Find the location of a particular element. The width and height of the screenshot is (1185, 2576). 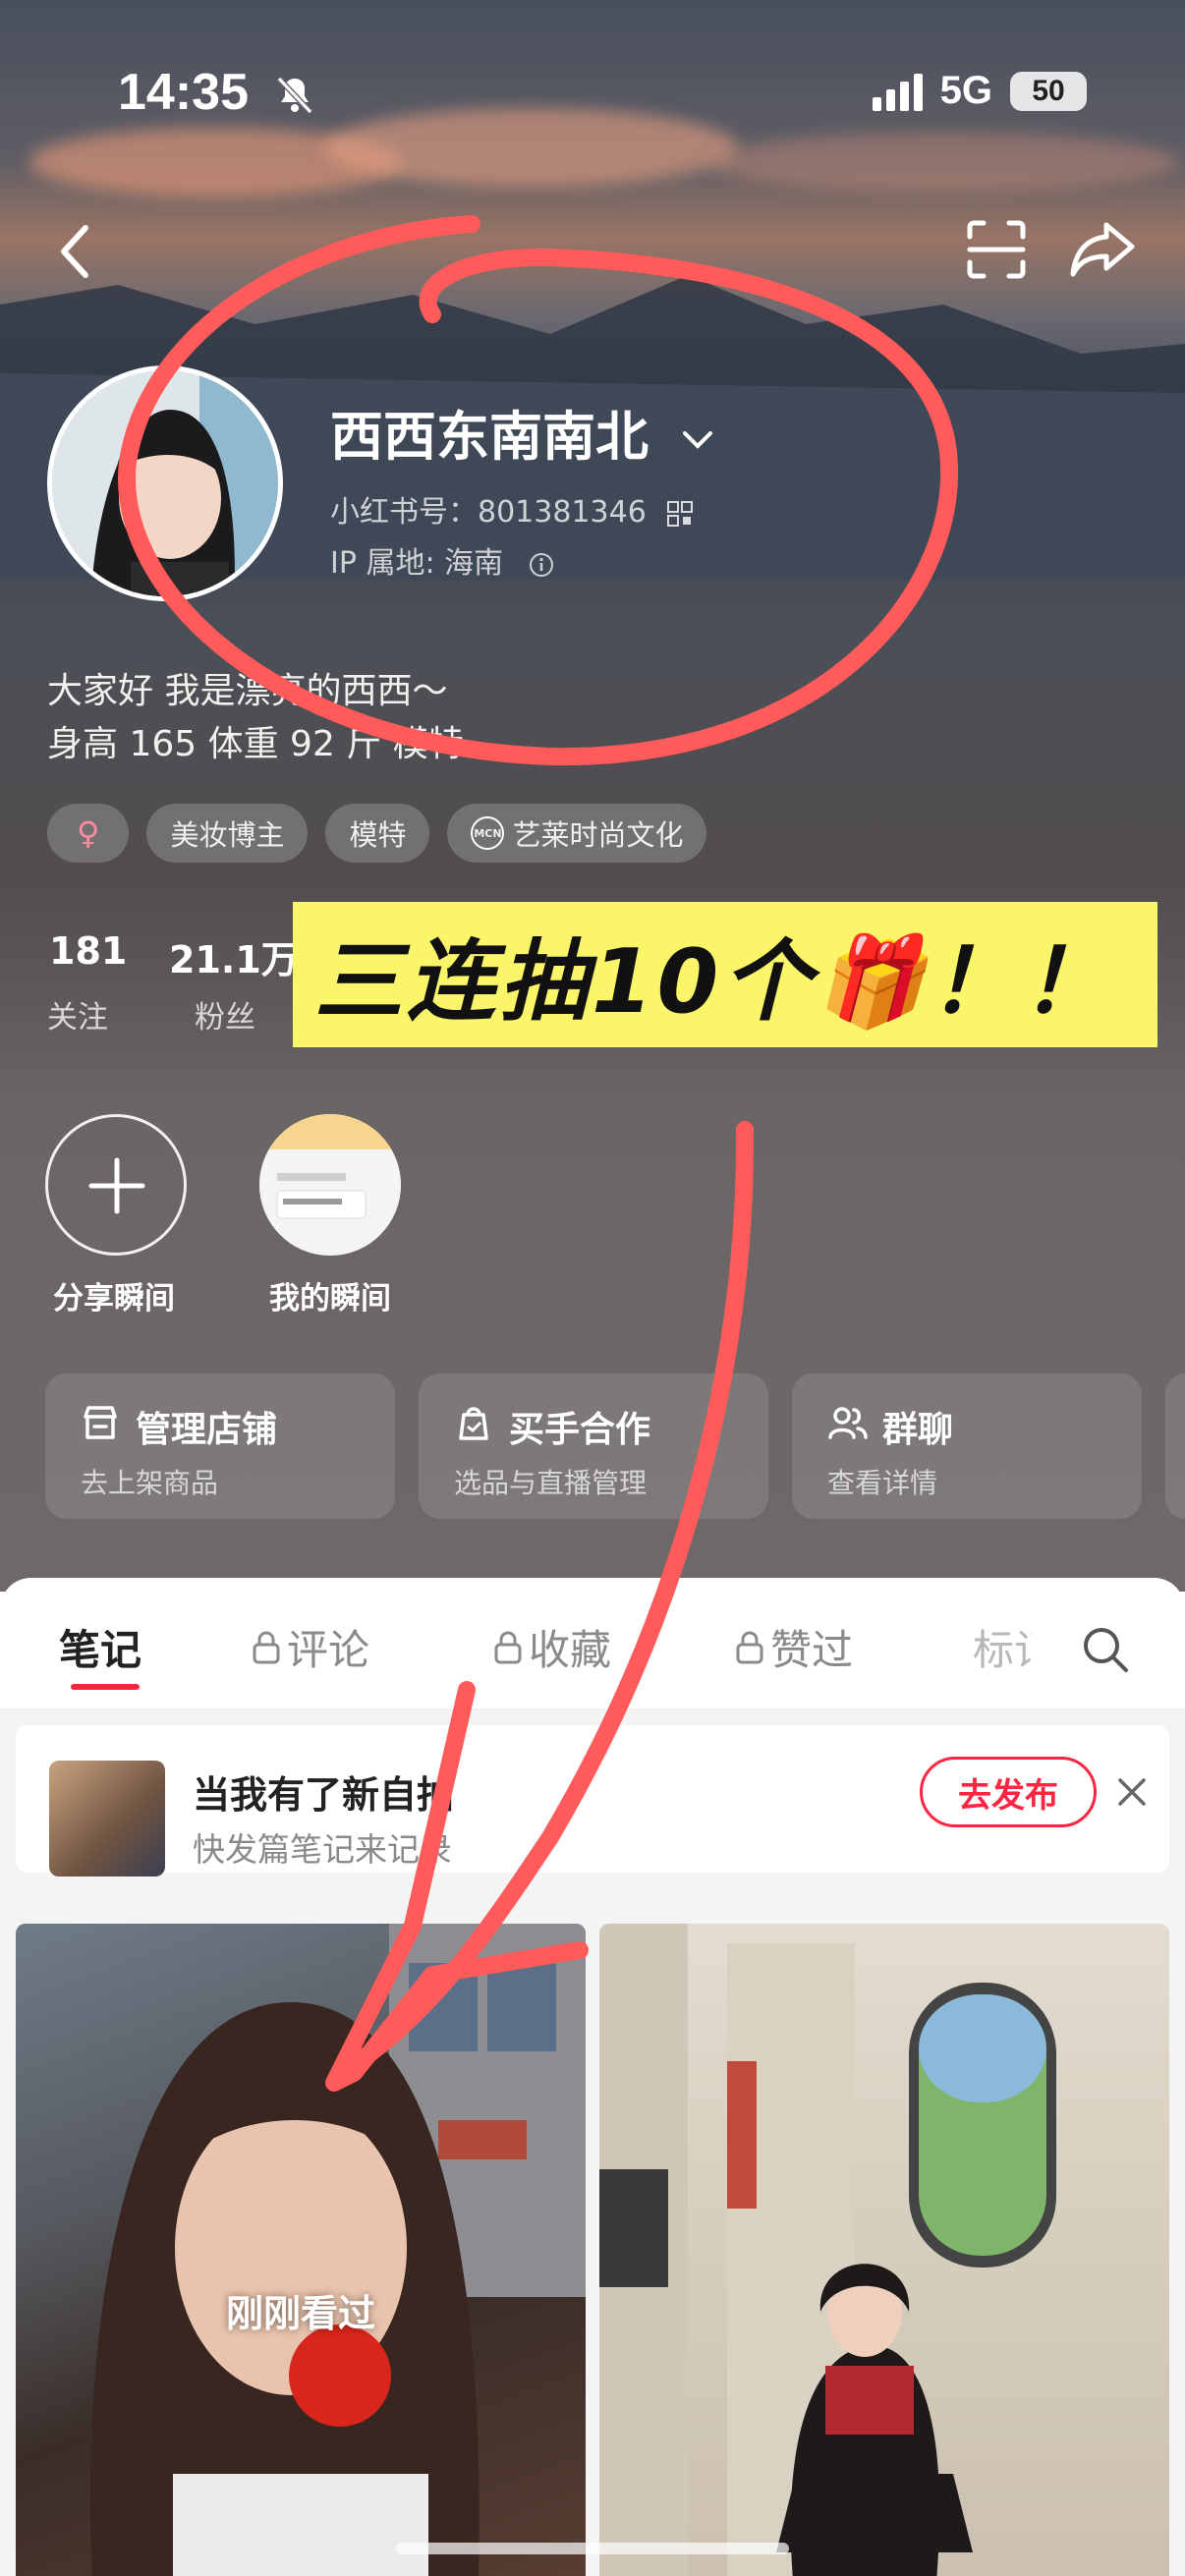

prompt-title: 当我有了新自拍 is located at coordinates (324, 1795).